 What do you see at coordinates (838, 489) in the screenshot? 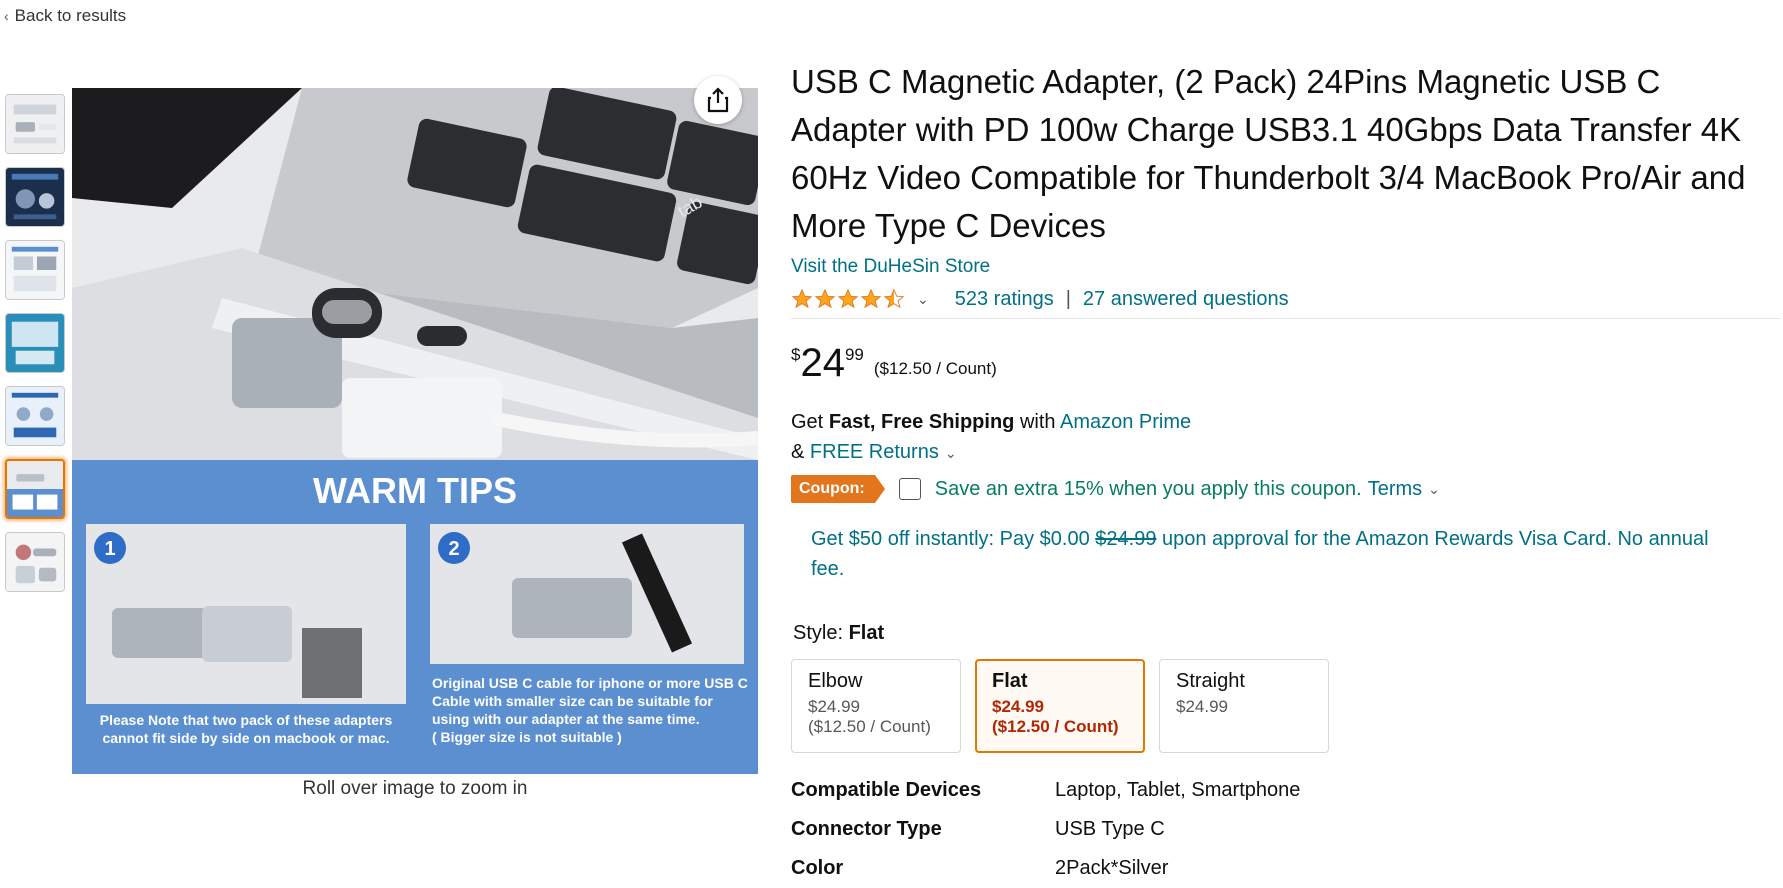
I see `coupon-badge: Coupon:` at bounding box center [838, 489].